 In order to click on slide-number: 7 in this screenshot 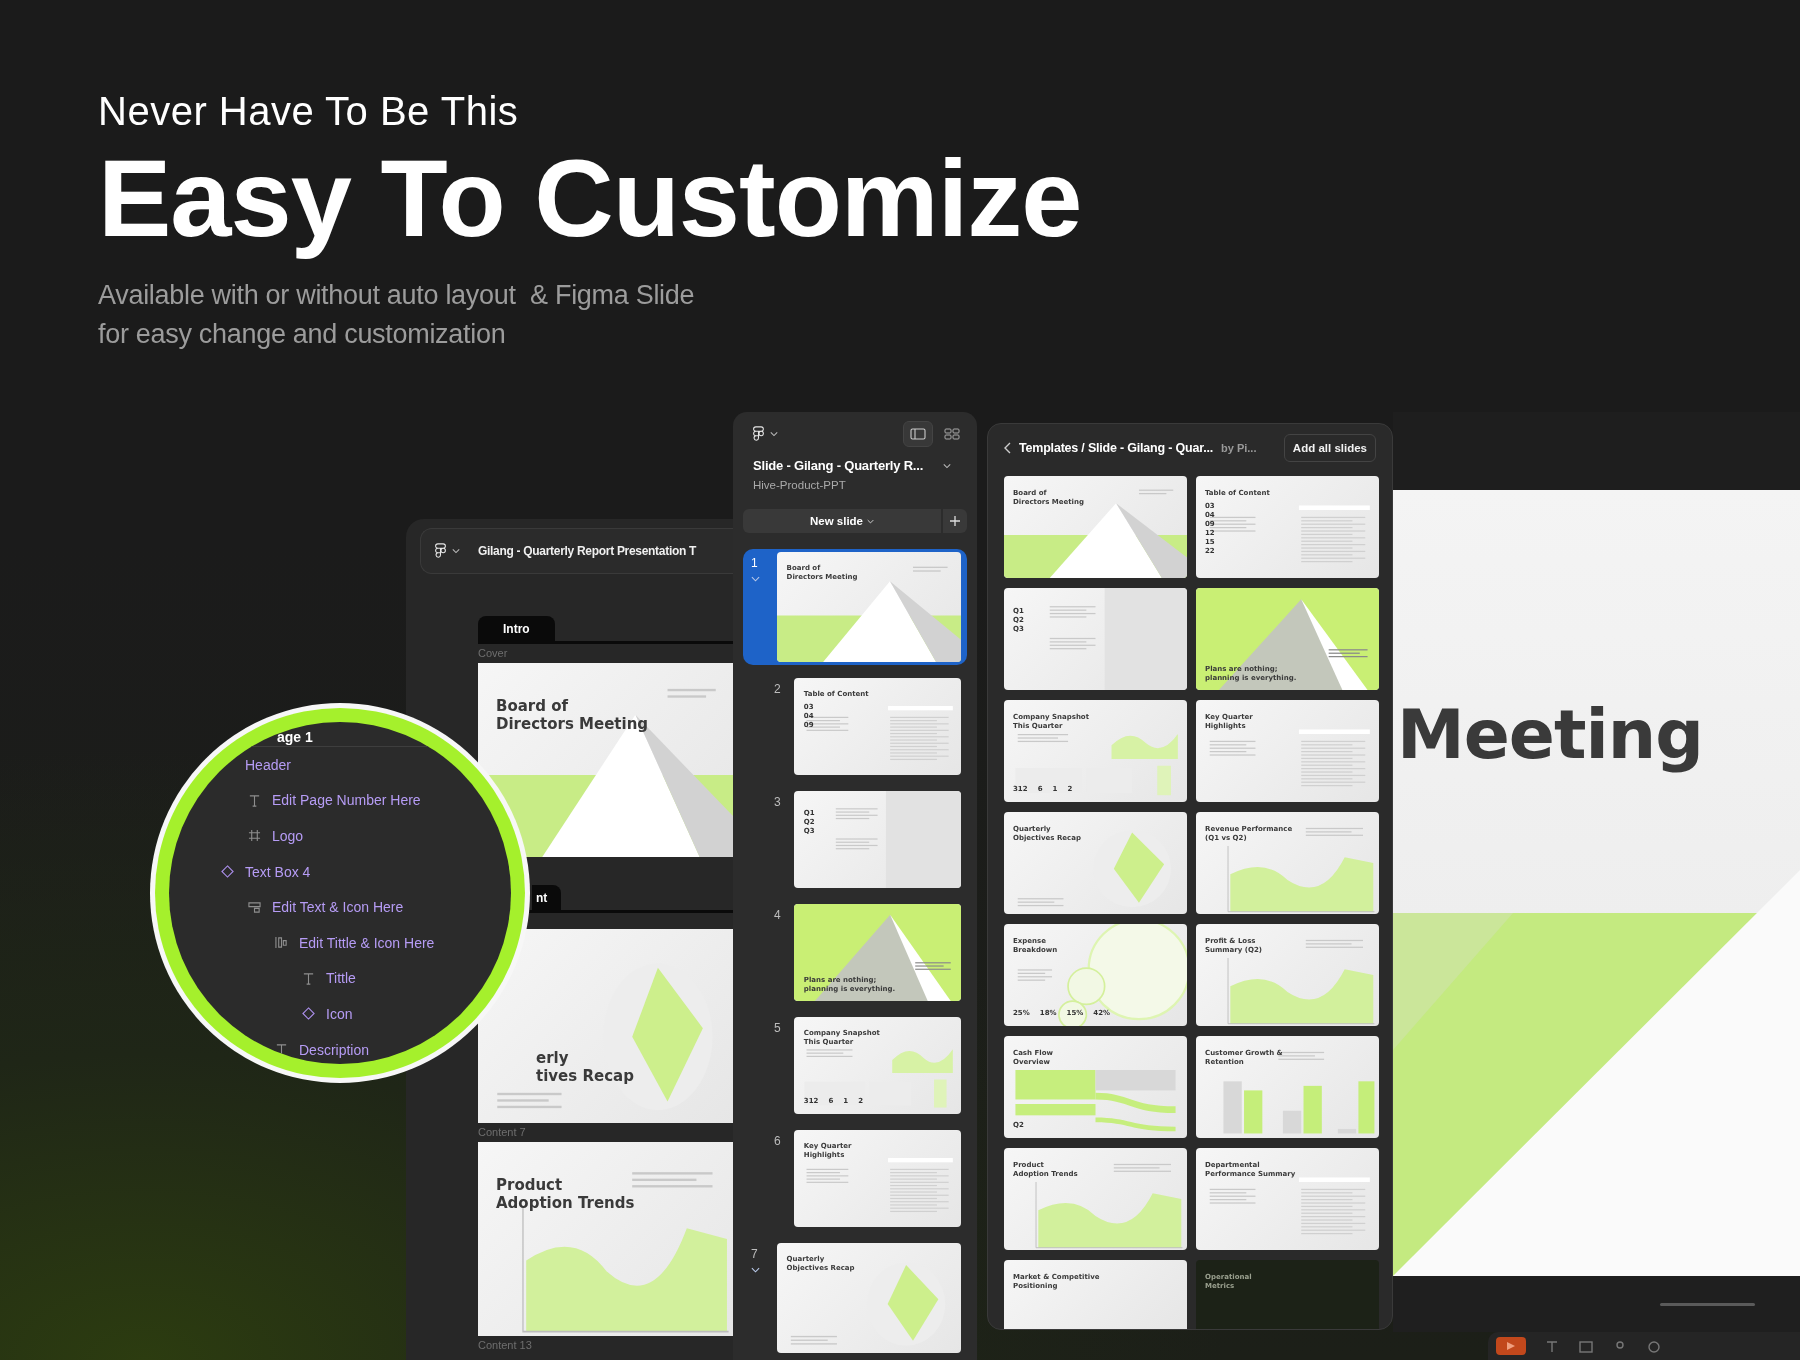, I will do `click(754, 1254)`.